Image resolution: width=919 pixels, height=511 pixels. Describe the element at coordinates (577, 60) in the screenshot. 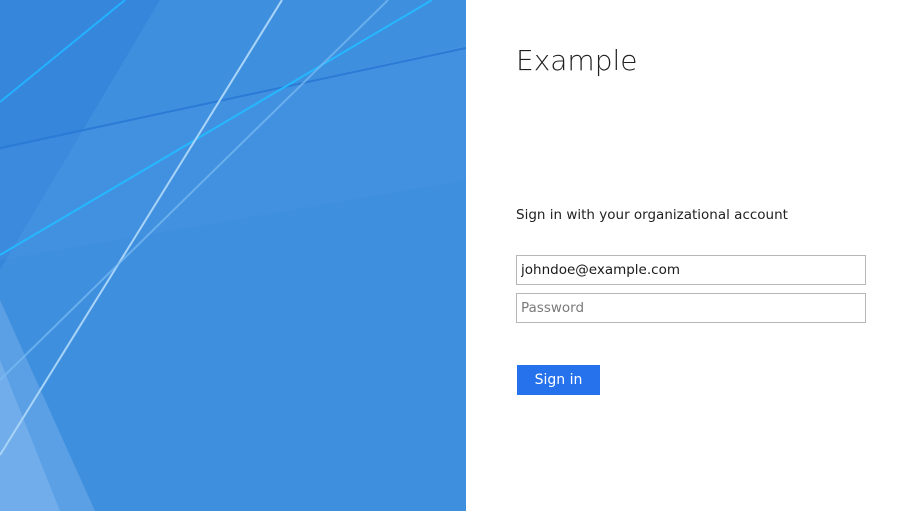

I see `brand-title: Example` at that location.